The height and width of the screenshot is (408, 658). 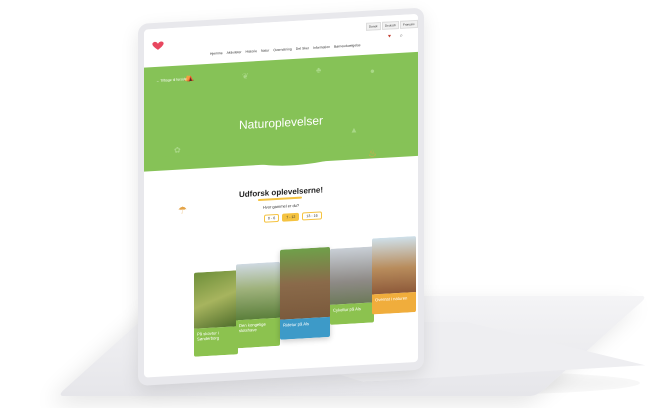 What do you see at coordinates (282, 49) in the screenshot?
I see `nav-item-overnatning: Overnatning` at bounding box center [282, 49].